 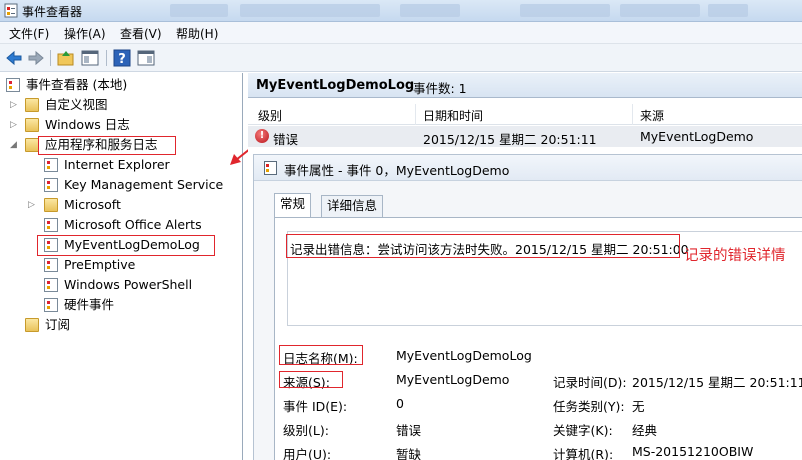 What do you see at coordinates (141, 33) in the screenshot?
I see `menu-view: 查看(V)` at bounding box center [141, 33].